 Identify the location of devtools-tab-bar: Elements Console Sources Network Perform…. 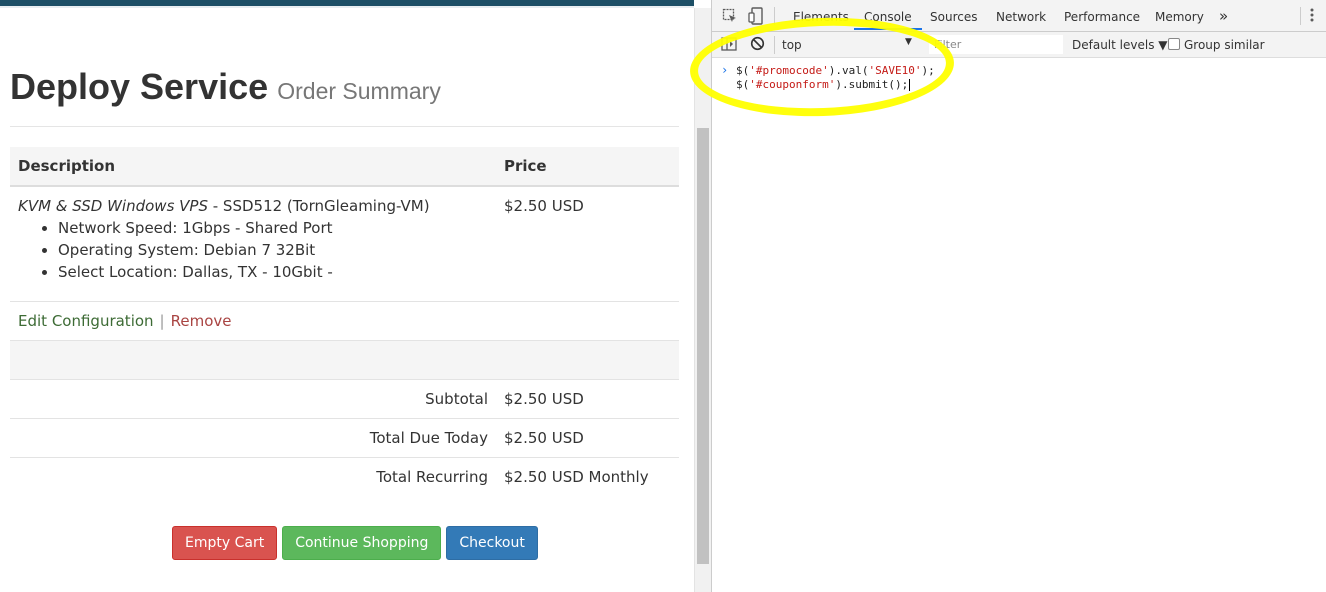
(1019, 16).